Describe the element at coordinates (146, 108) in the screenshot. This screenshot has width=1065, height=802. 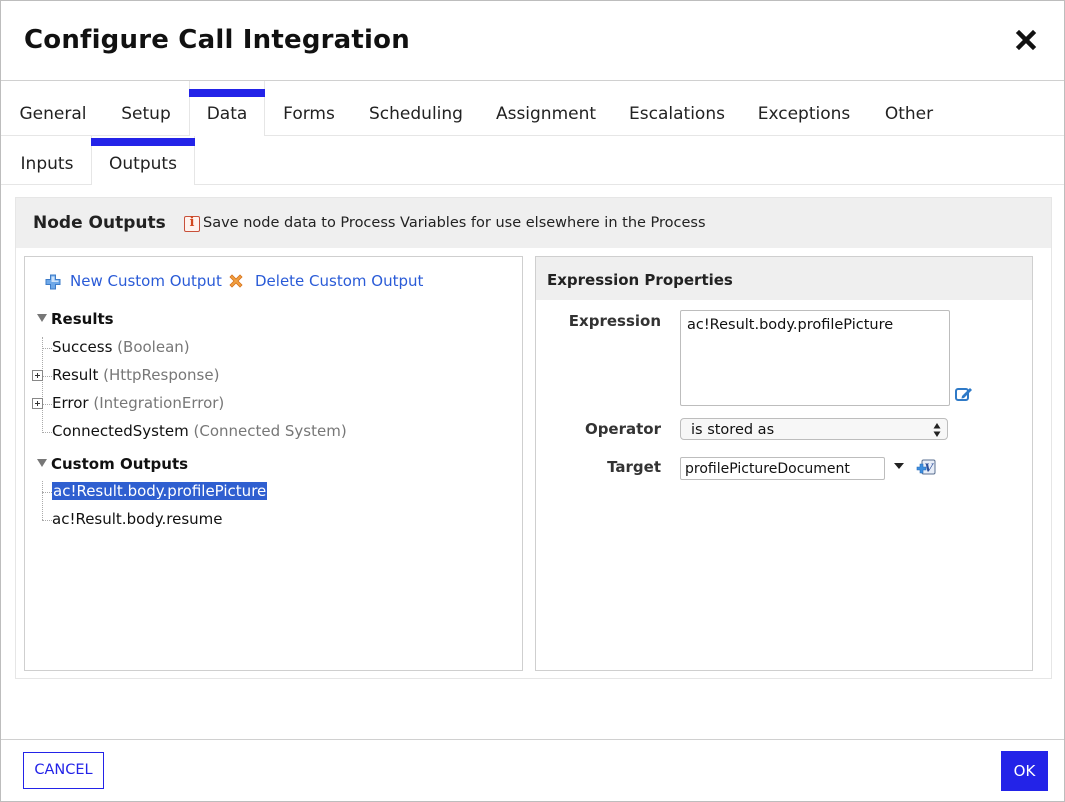
I see `tab-setup: Setup` at that location.